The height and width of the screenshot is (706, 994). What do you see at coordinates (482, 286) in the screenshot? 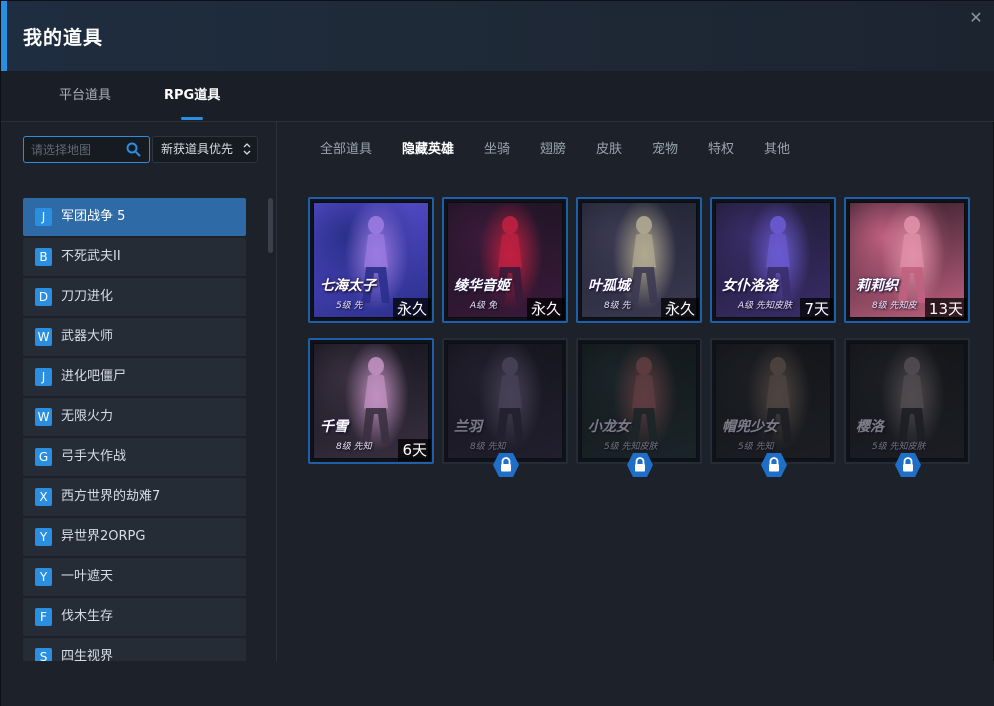
I see `hero-name: 绫华音姬` at bounding box center [482, 286].